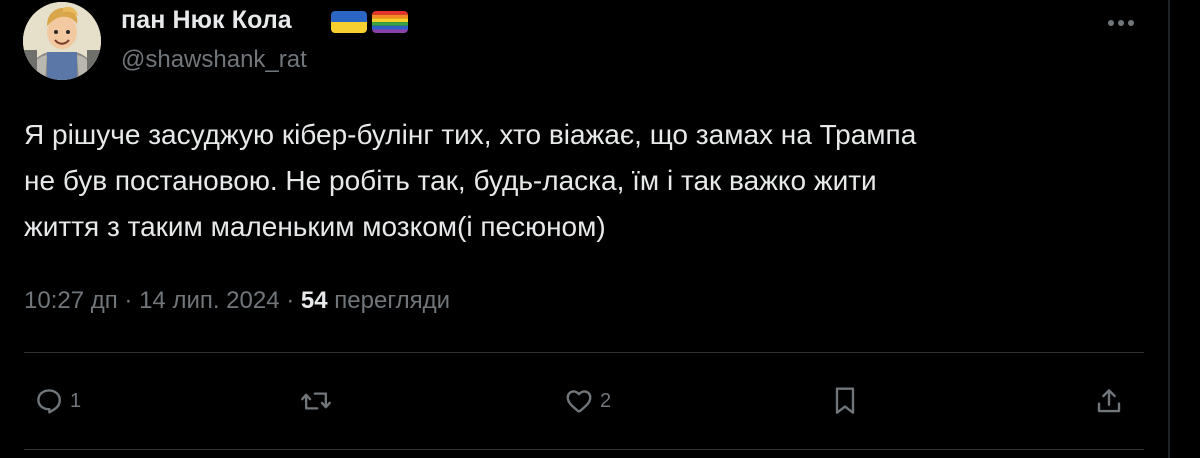 Image resolution: width=1200 pixels, height=458 pixels. I want to click on like-button: 2, so click(587, 401).